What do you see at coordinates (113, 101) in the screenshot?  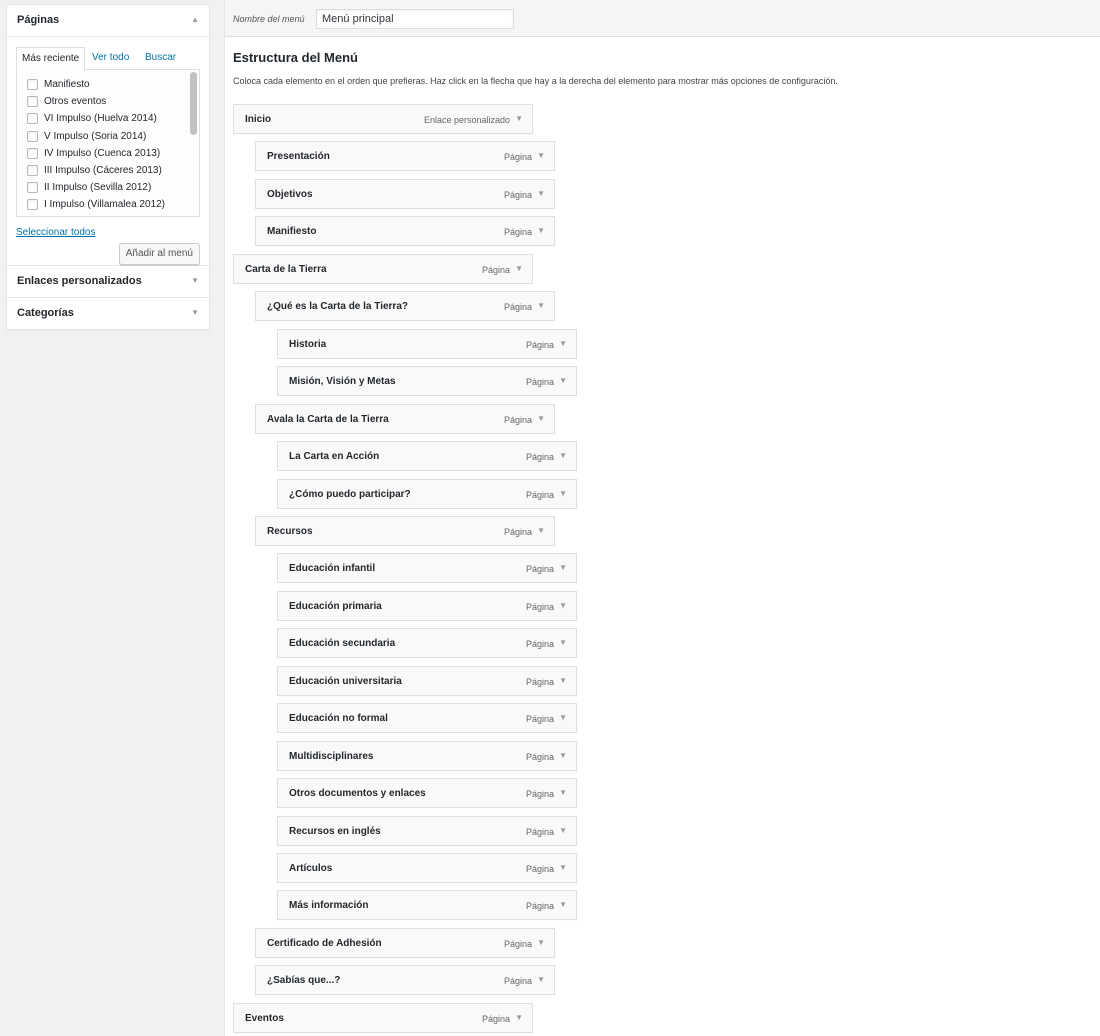 I see `page-checklist-item: Otros eventos` at bounding box center [113, 101].